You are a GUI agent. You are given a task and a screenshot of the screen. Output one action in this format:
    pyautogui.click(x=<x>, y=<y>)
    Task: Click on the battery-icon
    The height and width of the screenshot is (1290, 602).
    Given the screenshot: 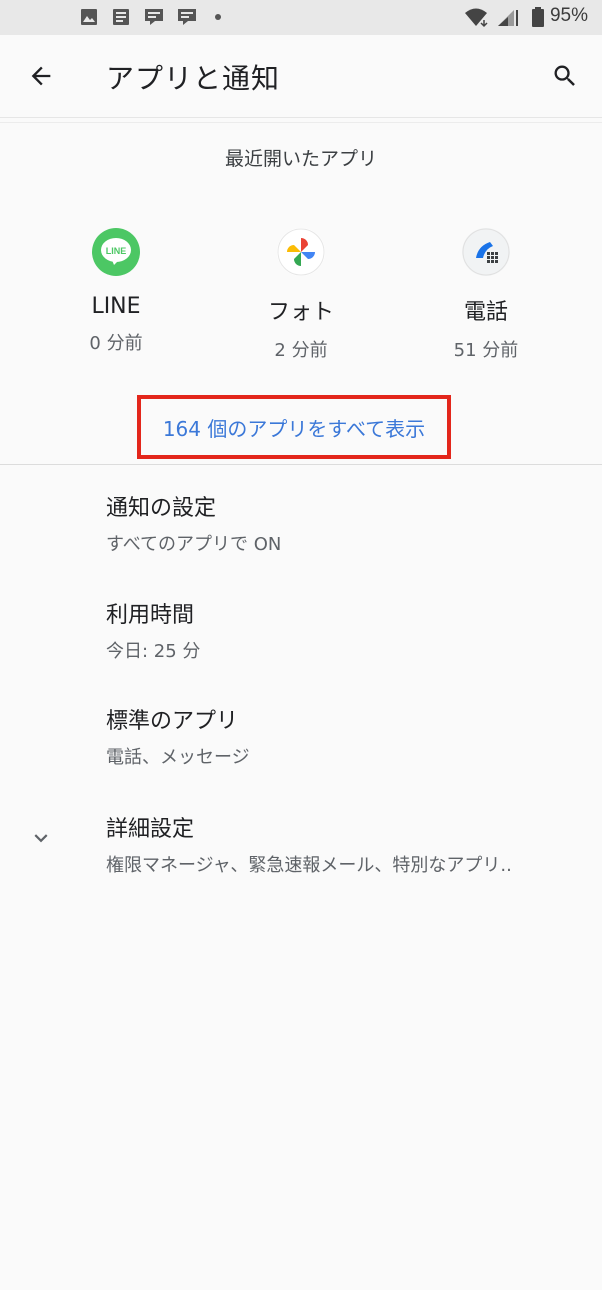 What is the action you would take?
    pyautogui.click(x=538, y=17)
    